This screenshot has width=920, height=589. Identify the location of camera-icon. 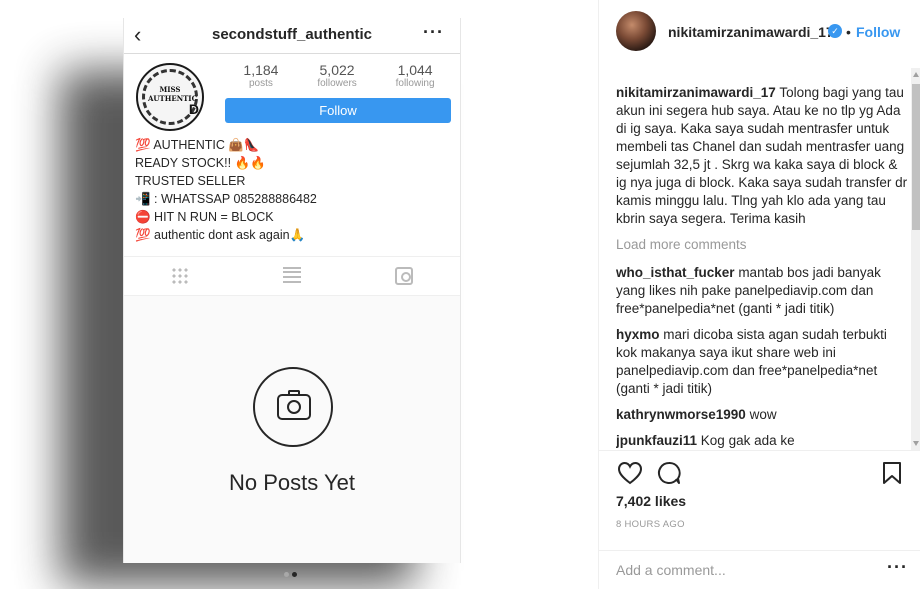
(293, 407).